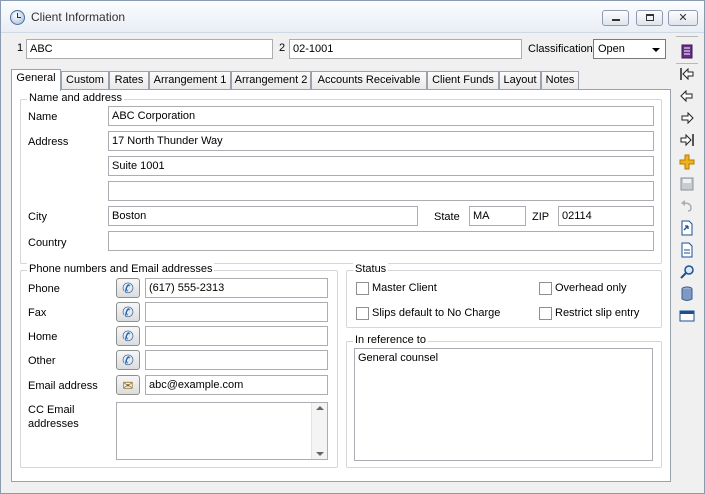 Image resolution: width=705 pixels, height=494 pixels. What do you see at coordinates (687, 316) in the screenshot?
I see `window-button` at bounding box center [687, 316].